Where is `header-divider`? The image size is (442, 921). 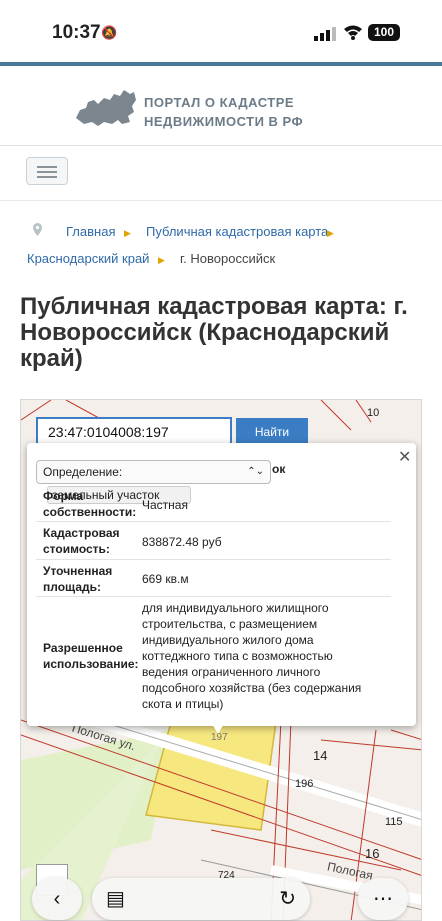
header-divider is located at coordinates (221, 145).